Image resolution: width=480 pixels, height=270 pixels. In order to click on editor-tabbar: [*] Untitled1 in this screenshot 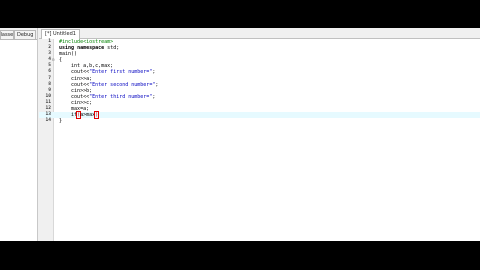, I will do `click(259, 33)`.